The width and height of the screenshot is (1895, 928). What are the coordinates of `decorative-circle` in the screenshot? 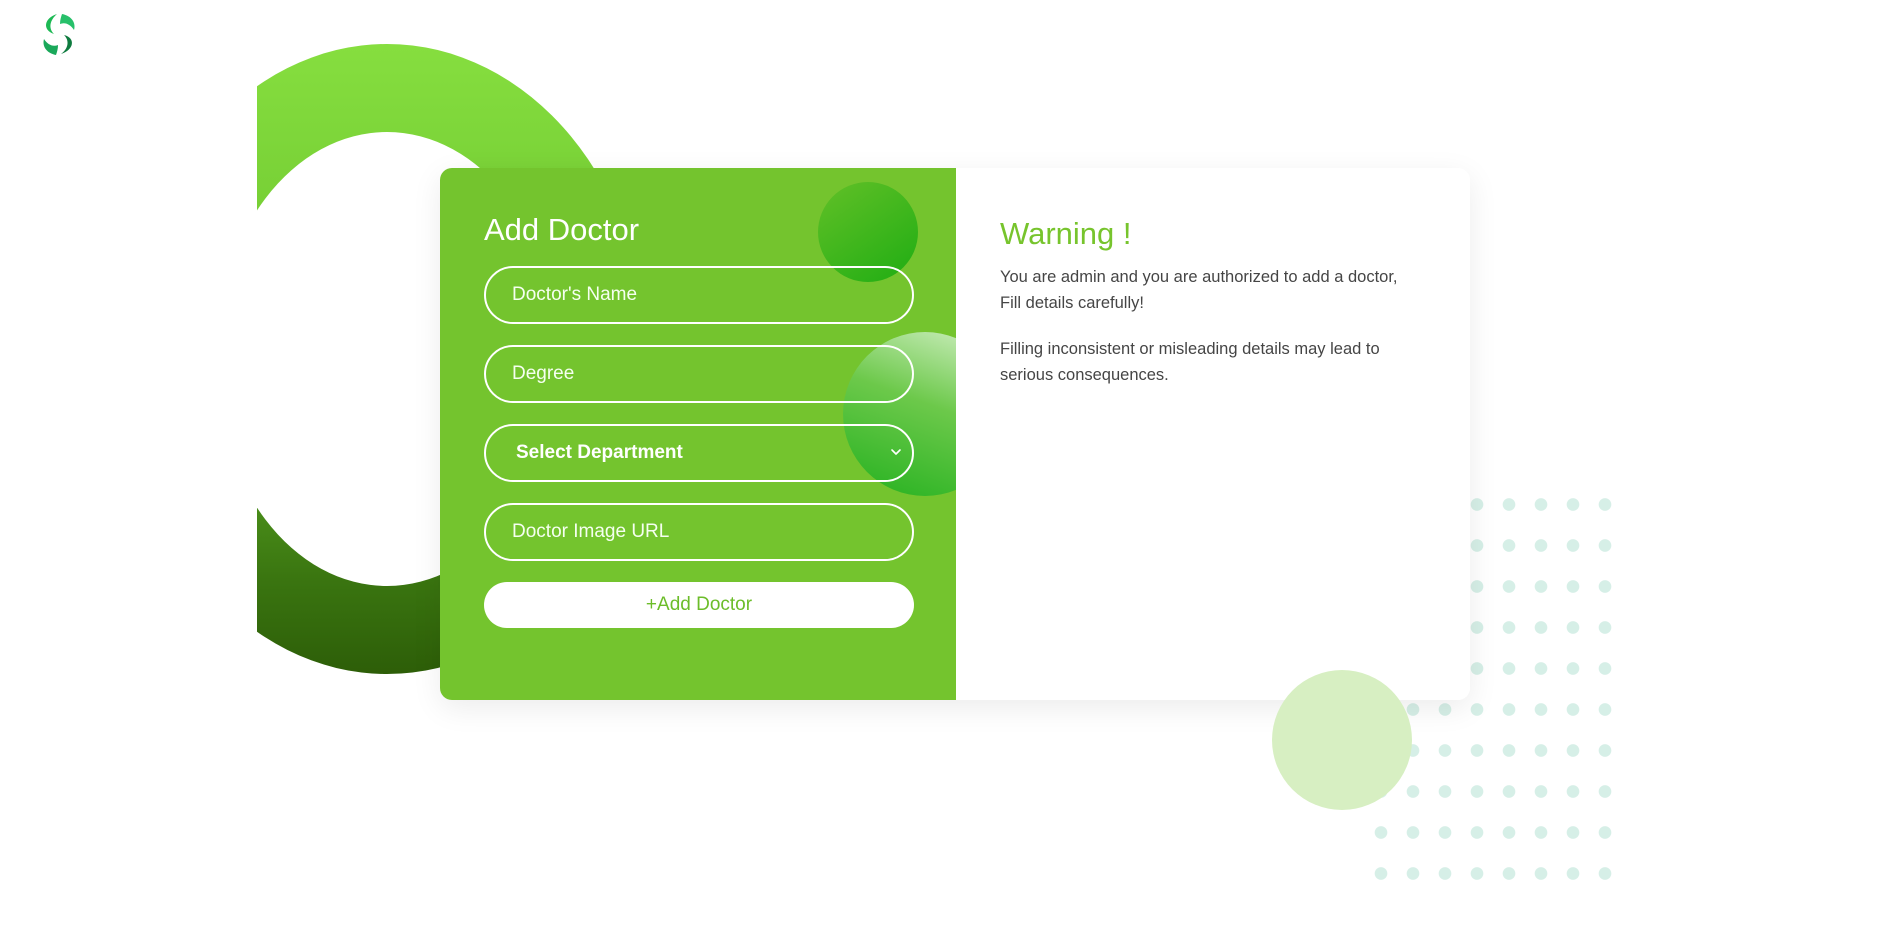 It's located at (1342, 740).